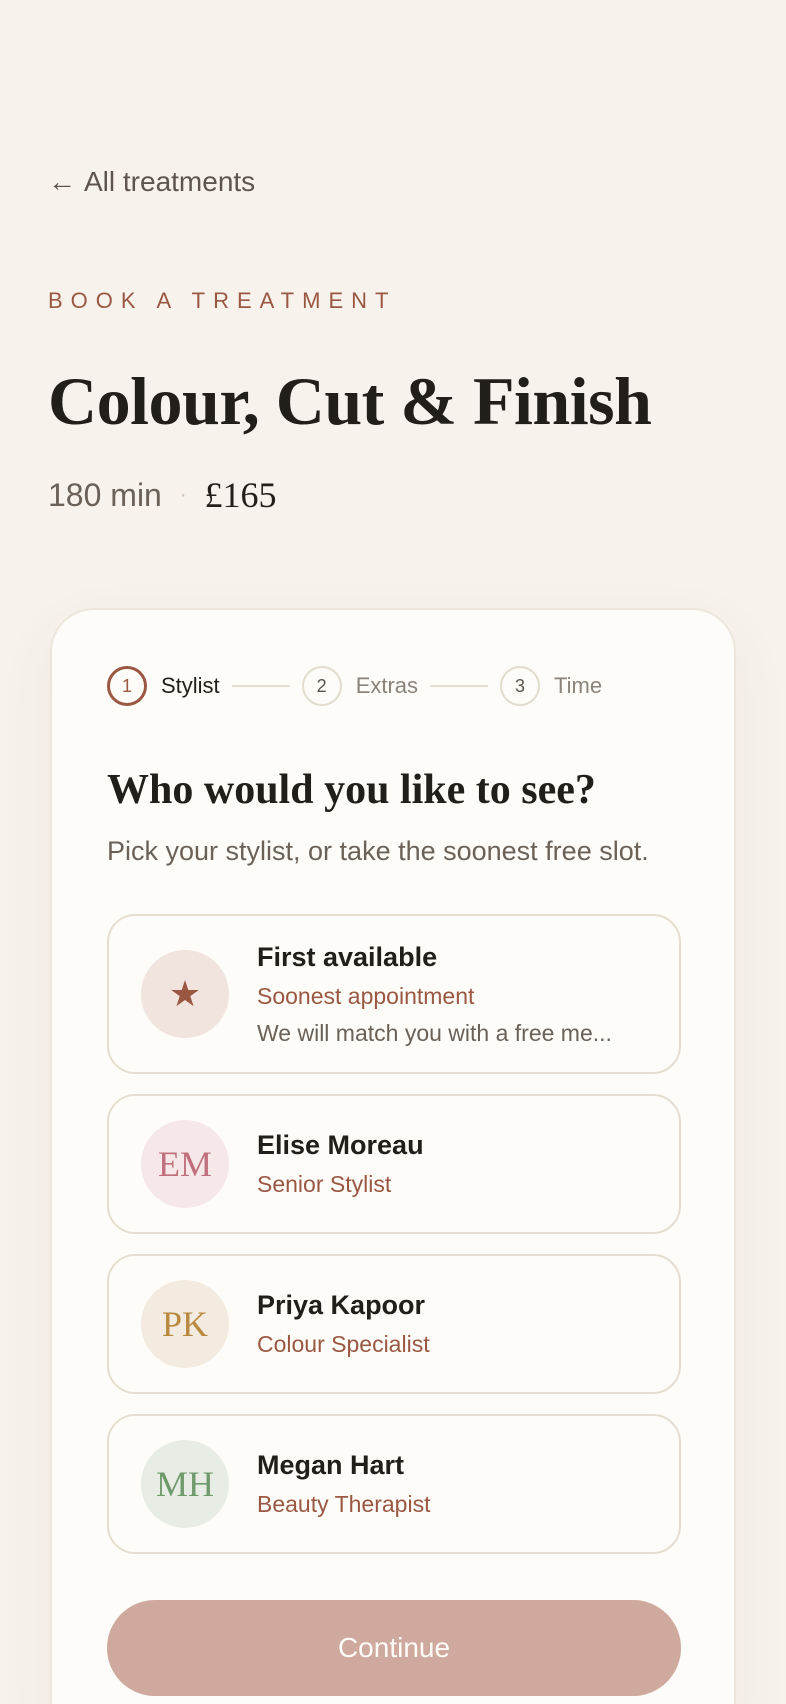 This screenshot has width=786, height=1704. What do you see at coordinates (520, 686) in the screenshot?
I see `step-number: 3` at bounding box center [520, 686].